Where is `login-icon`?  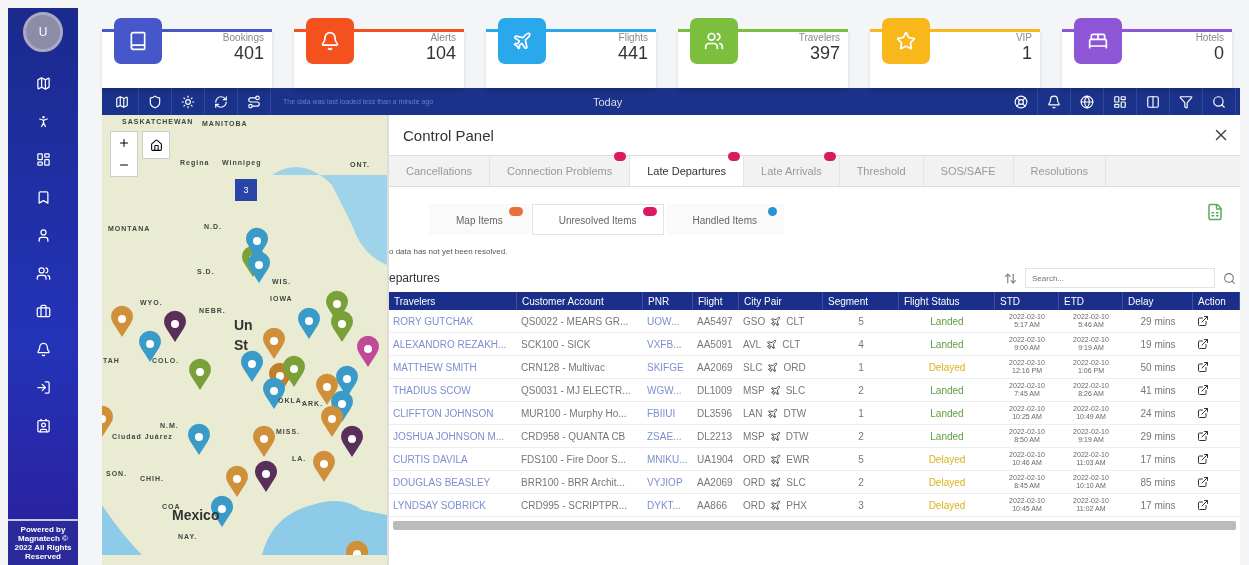
login-icon is located at coordinates (43, 387).